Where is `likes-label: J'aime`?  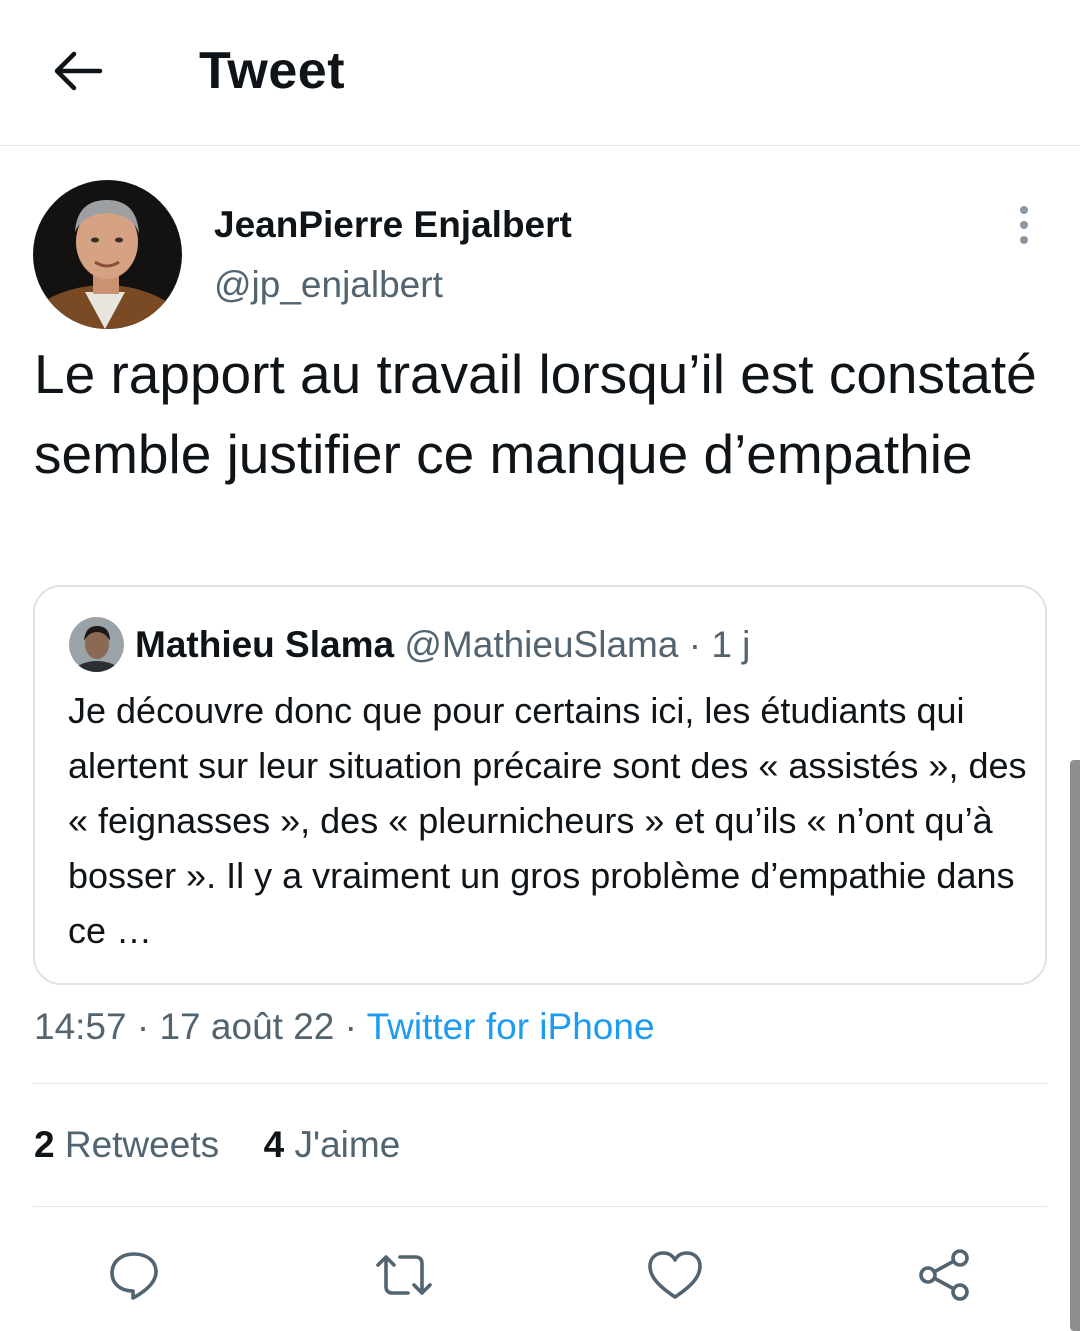
likes-label: J'aime is located at coordinates (347, 1144).